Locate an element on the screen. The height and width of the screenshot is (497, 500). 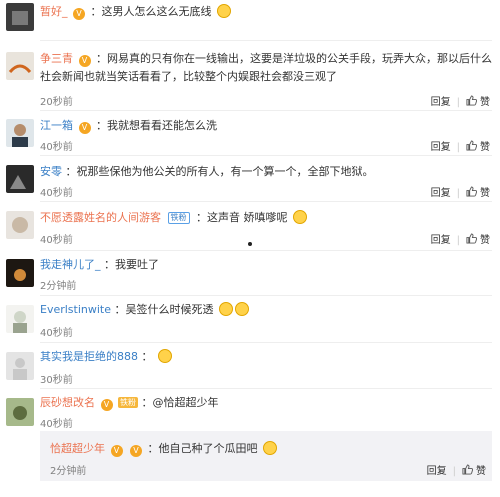
comment-text: ：他自己种了个瓜田吧 is located at coordinates (202, 448).